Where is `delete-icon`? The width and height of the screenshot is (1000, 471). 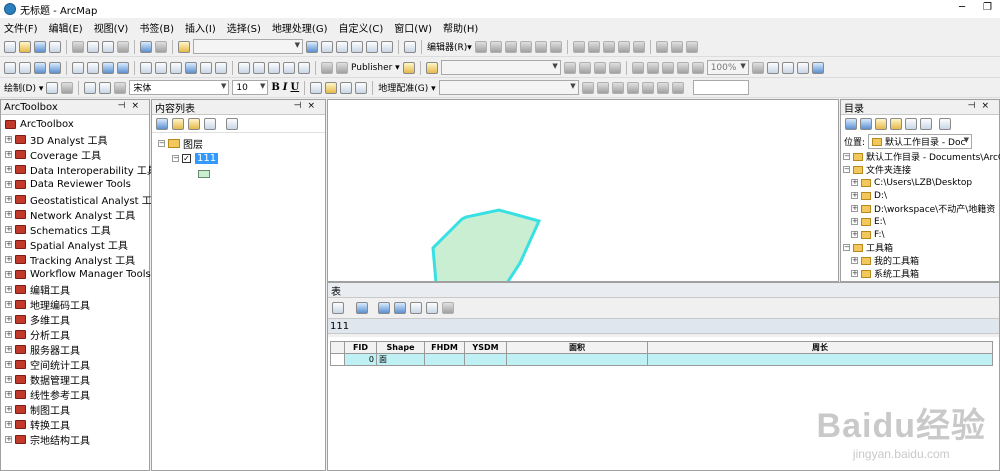
delete-icon is located at coordinates (123, 46).